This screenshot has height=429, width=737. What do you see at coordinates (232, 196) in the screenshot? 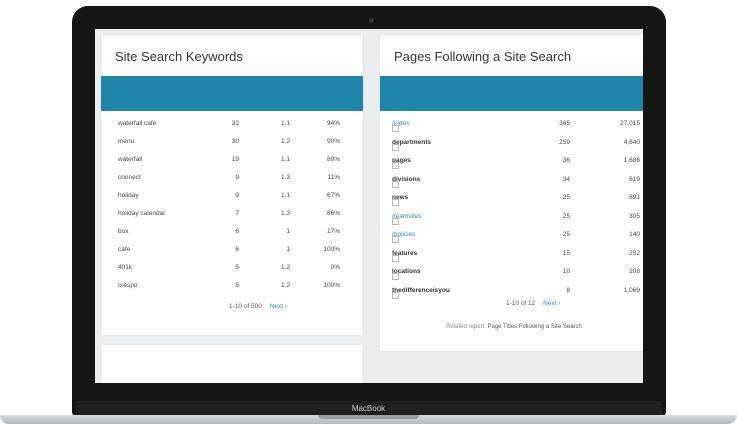
I see `table-row: holiday 9 1.1 67%` at bounding box center [232, 196].